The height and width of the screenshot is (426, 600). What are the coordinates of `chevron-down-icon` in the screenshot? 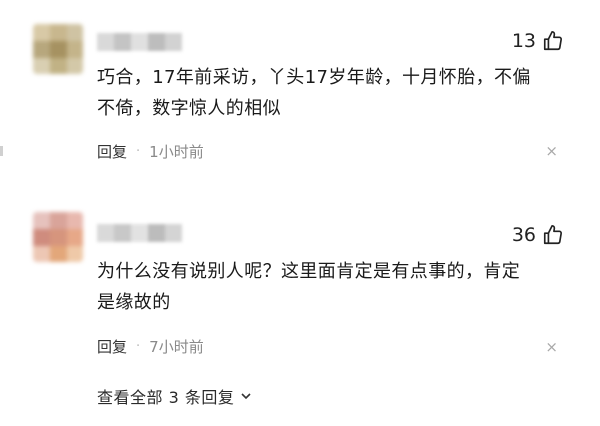 It's located at (246, 396).